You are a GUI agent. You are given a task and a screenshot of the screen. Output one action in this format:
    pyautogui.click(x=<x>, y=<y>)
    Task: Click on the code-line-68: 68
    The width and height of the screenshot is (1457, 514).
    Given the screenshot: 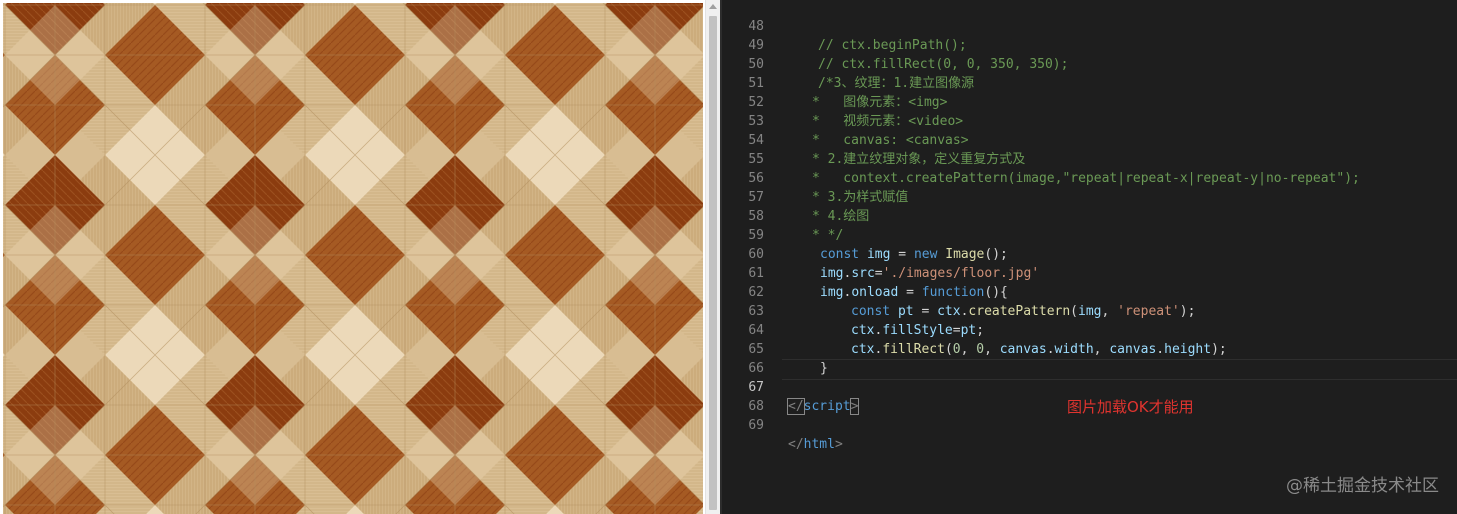 What is the action you would take?
    pyautogui.click(x=1089, y=396)
    